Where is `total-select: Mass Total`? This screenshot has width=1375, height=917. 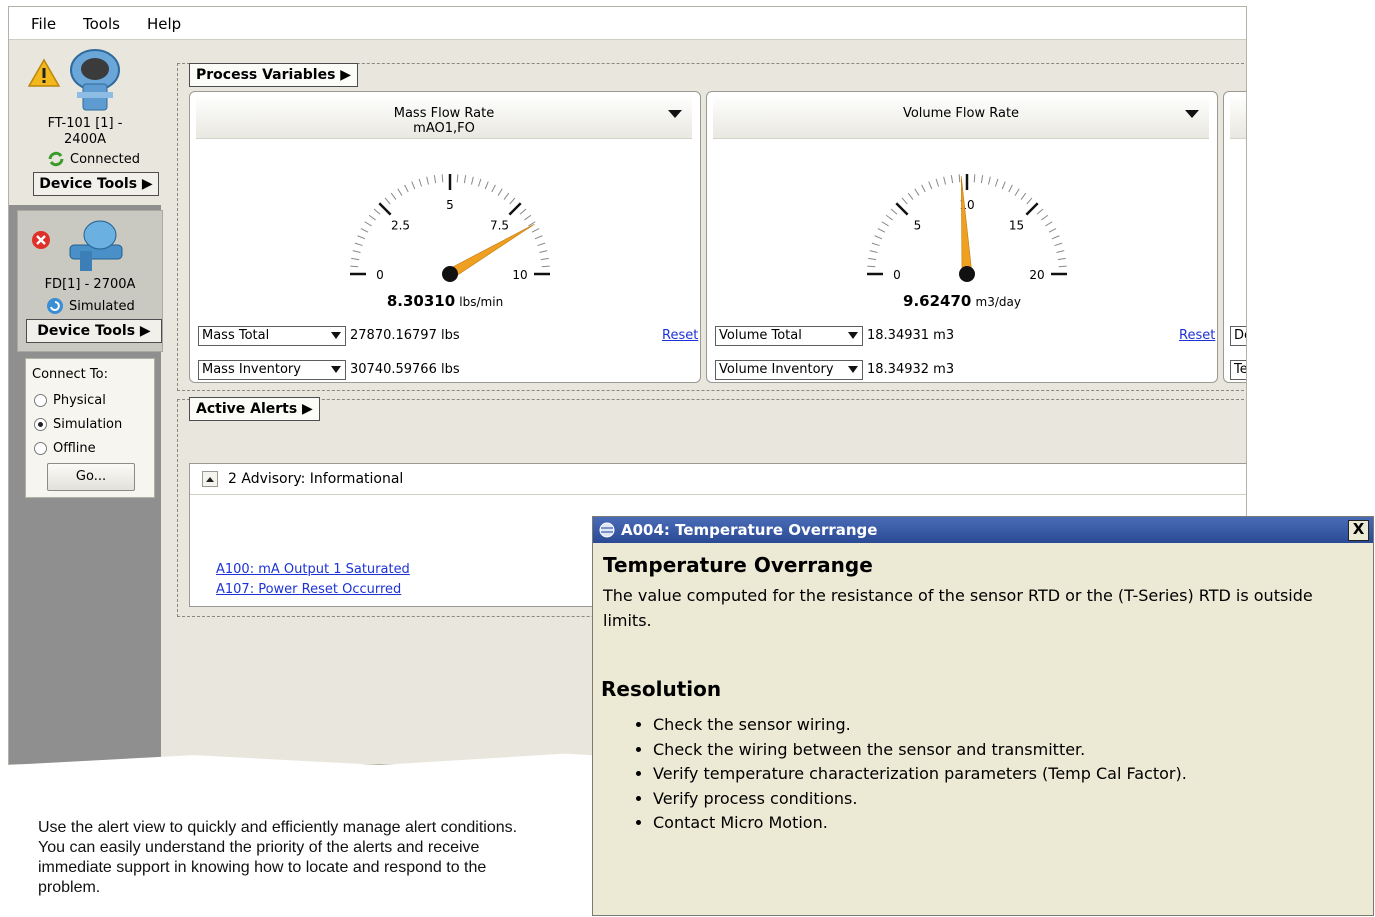 total-select: Mass Total is located at coordinates (272, 336).